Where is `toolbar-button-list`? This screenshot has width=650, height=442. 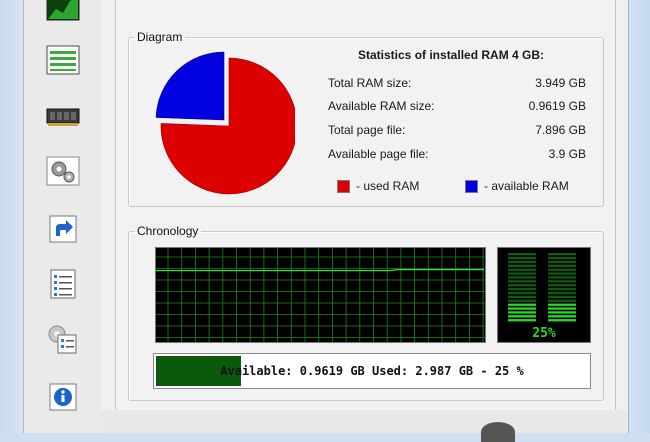 toolbar-button-list is located at coordinates (63, 60).